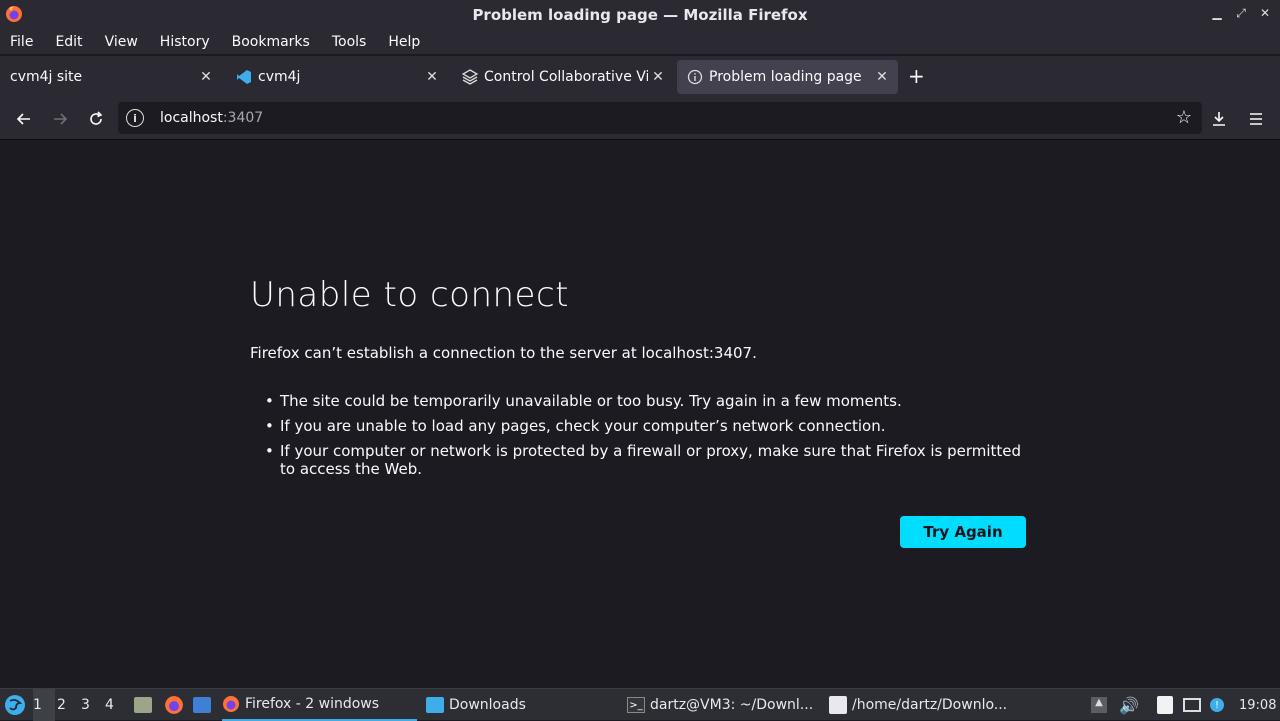 This screenshot has height=721, width=1280. I want to click on url-bar: i localhost:3407 ☆, so click(660, 118).